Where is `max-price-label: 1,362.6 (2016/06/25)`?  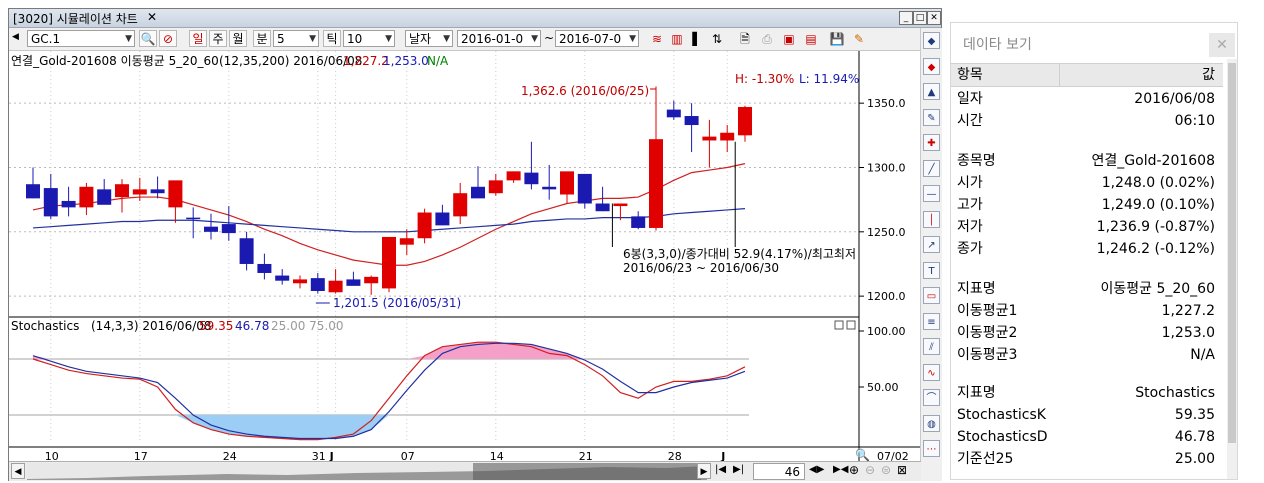 max-price-label: 1,362.6 (2016/06/25) is located at coordinates (585, 91).